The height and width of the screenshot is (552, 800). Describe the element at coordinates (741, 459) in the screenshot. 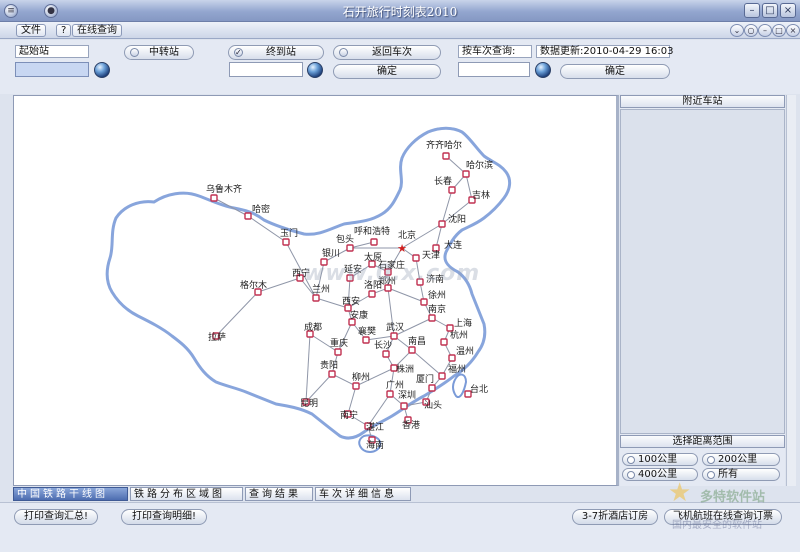

I see `range-200km: 200公里` at that location.